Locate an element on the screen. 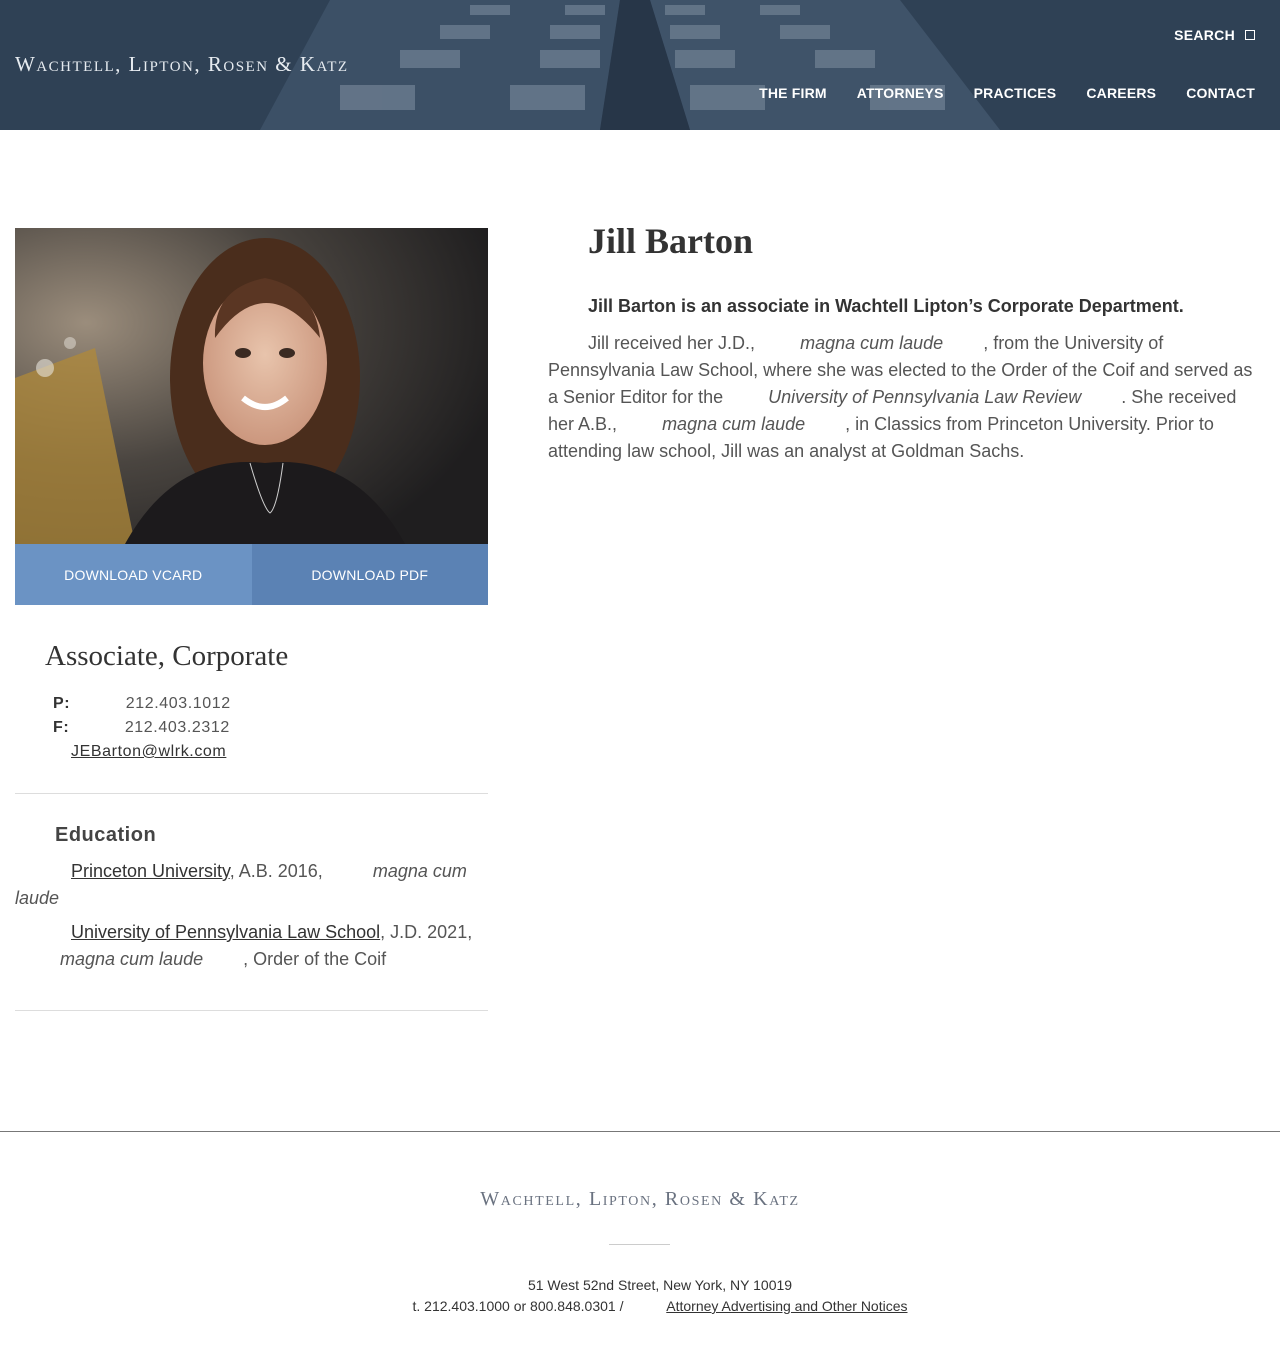 The image size is (1280, 1358). nav-the-firm: THE FIRM is located at coordinates (793, 93).